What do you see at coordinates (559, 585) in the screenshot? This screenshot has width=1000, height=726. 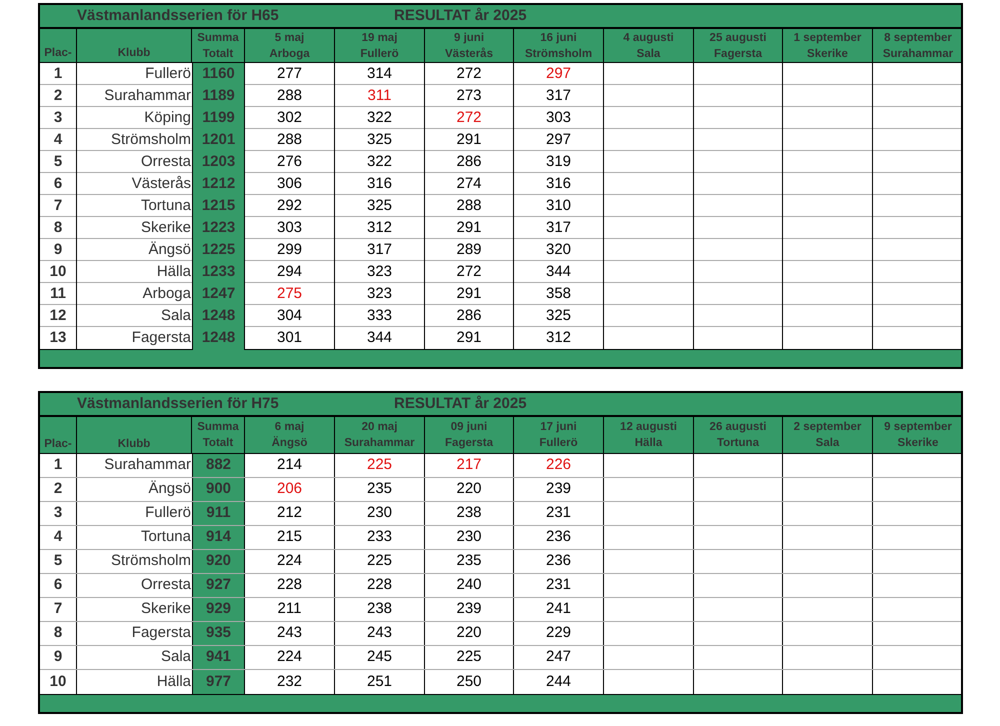 I see `round-score: 231` at bounding box center [559, 585].